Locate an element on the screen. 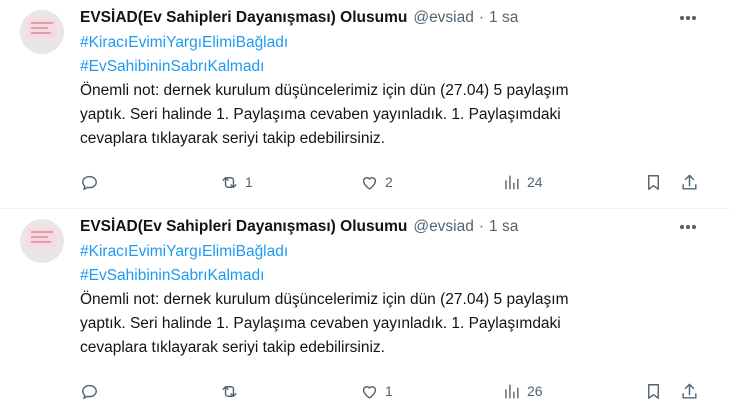 The width and height of the screenshot is (730, 420). view-count: 26 is located at coordinates (535, 391).